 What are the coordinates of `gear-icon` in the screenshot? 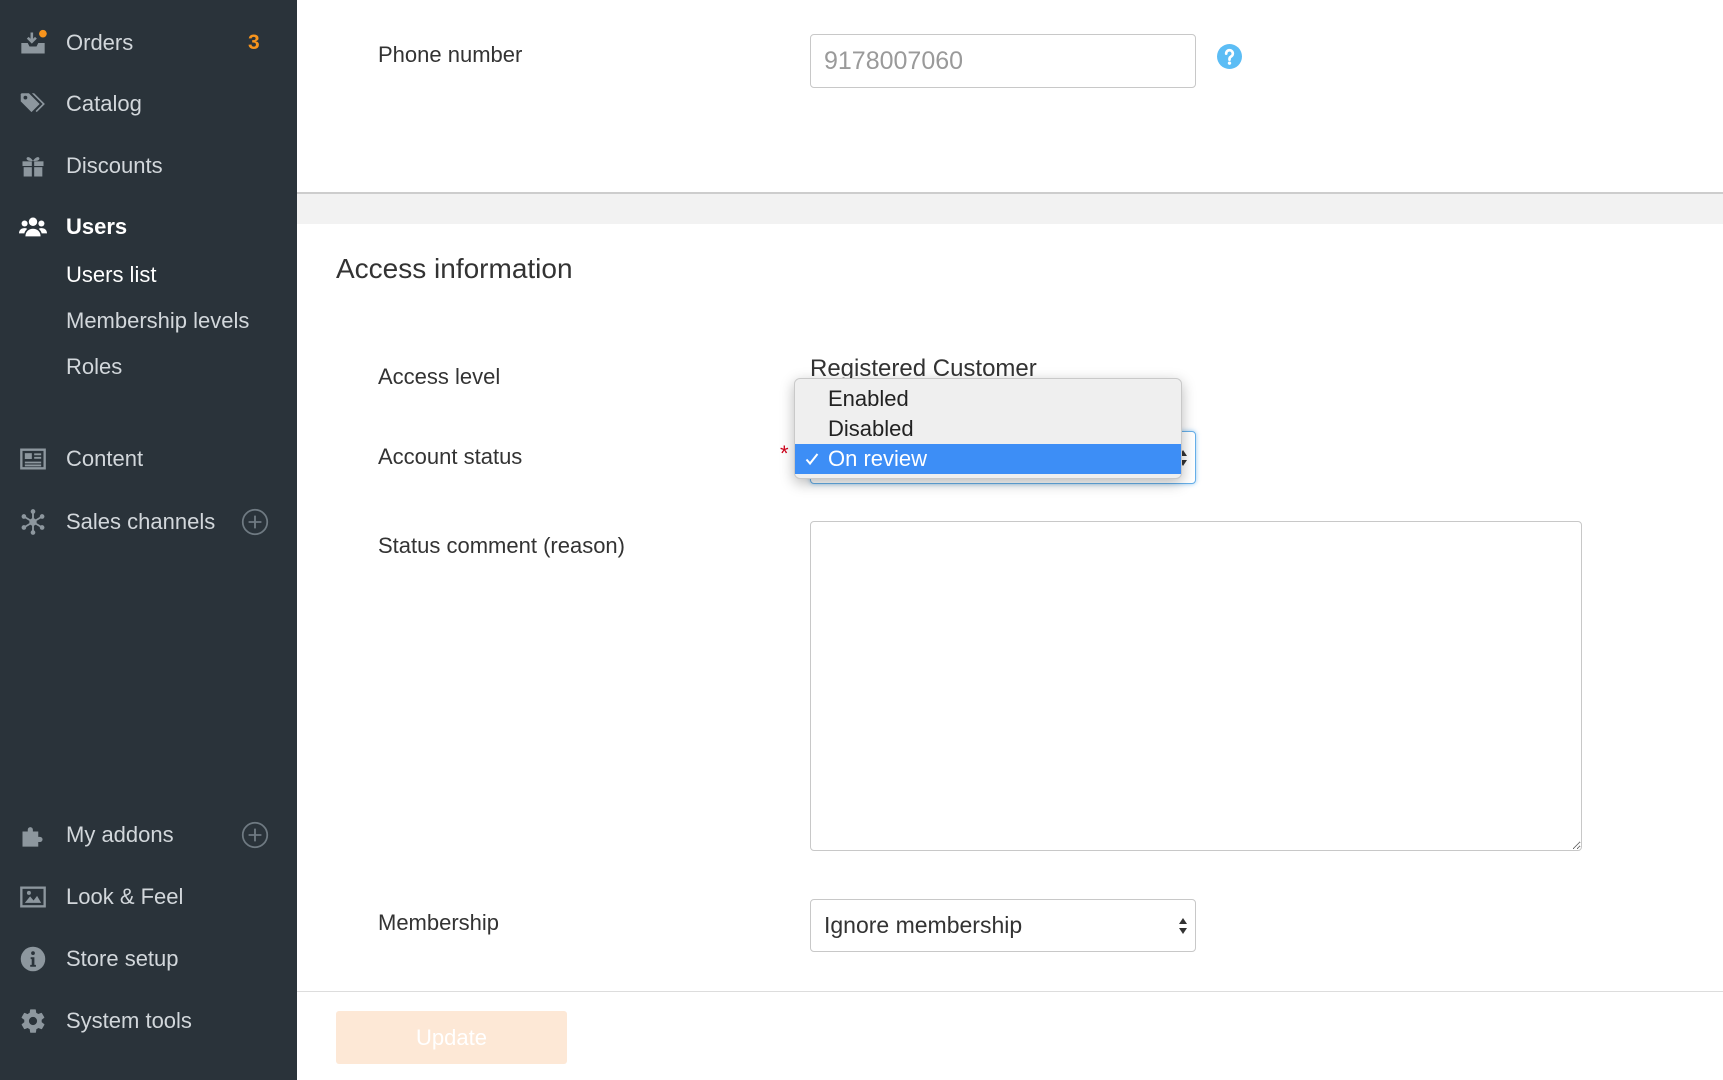 It's located at (33, 1021).